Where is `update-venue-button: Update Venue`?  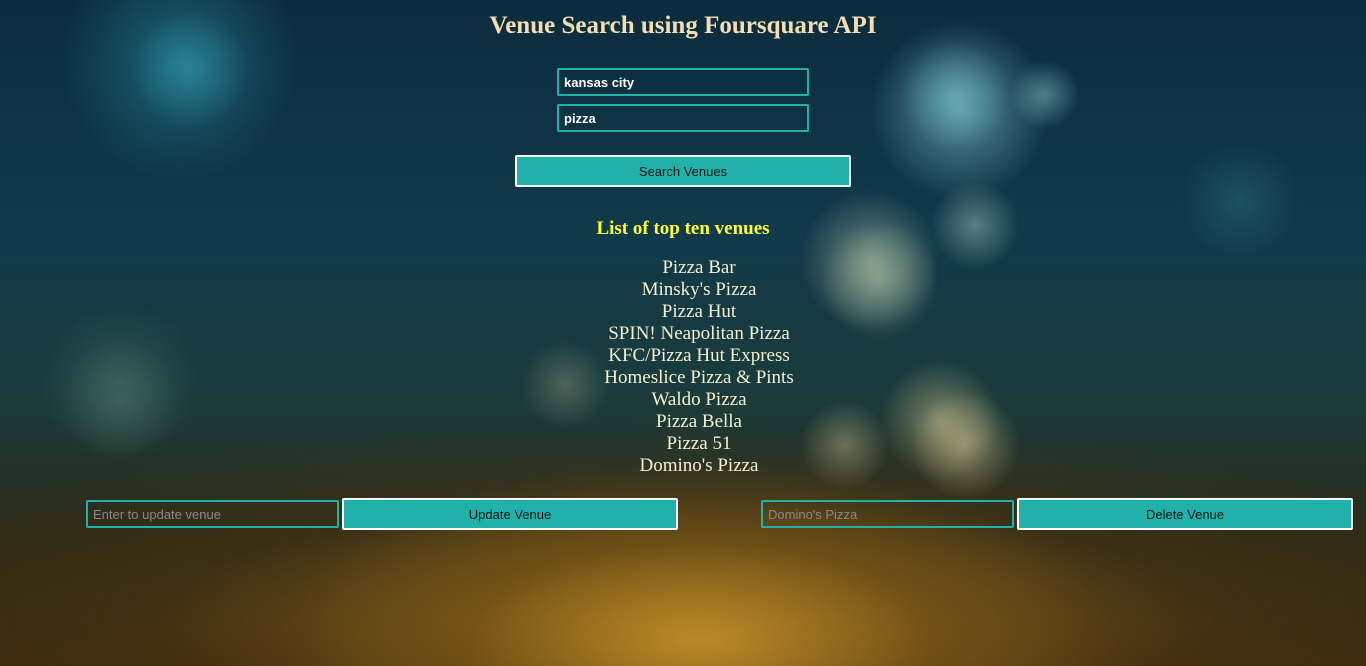
update-venue-button: Update Venue is located at coordinates (510, 514).